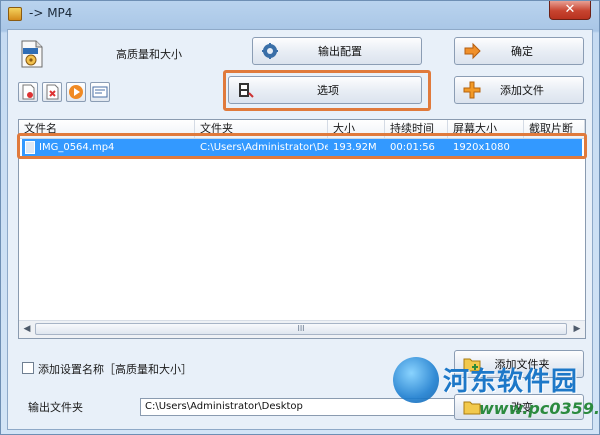 This screenshot has height=435, width=600. What do you see at coordinates (55, 407) in the screenshot?
I see `output-folder-label: 输出文件夹` at bounding box center [55, 407].